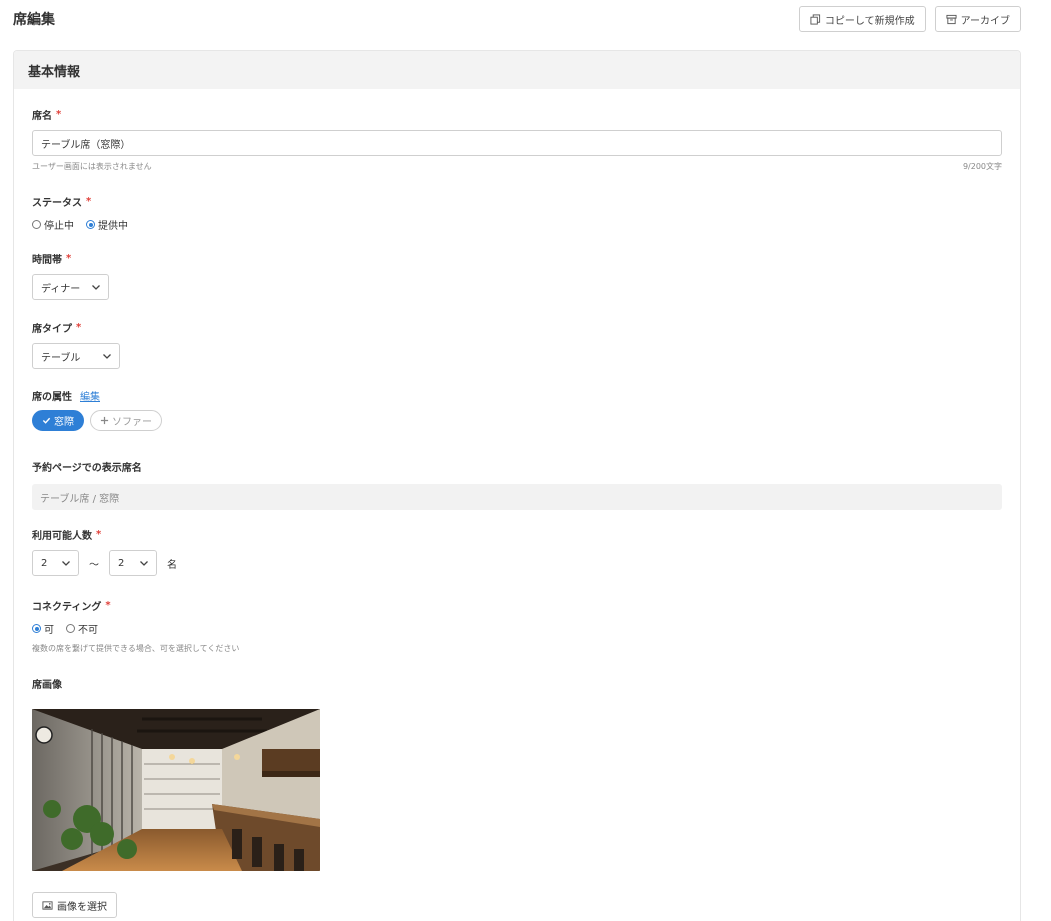 This screenshot has width=1051, height=921. What do you see at coordinates (951, 19) in the screenshot?
I see `archive-icon` at bounding box center [951, 19].